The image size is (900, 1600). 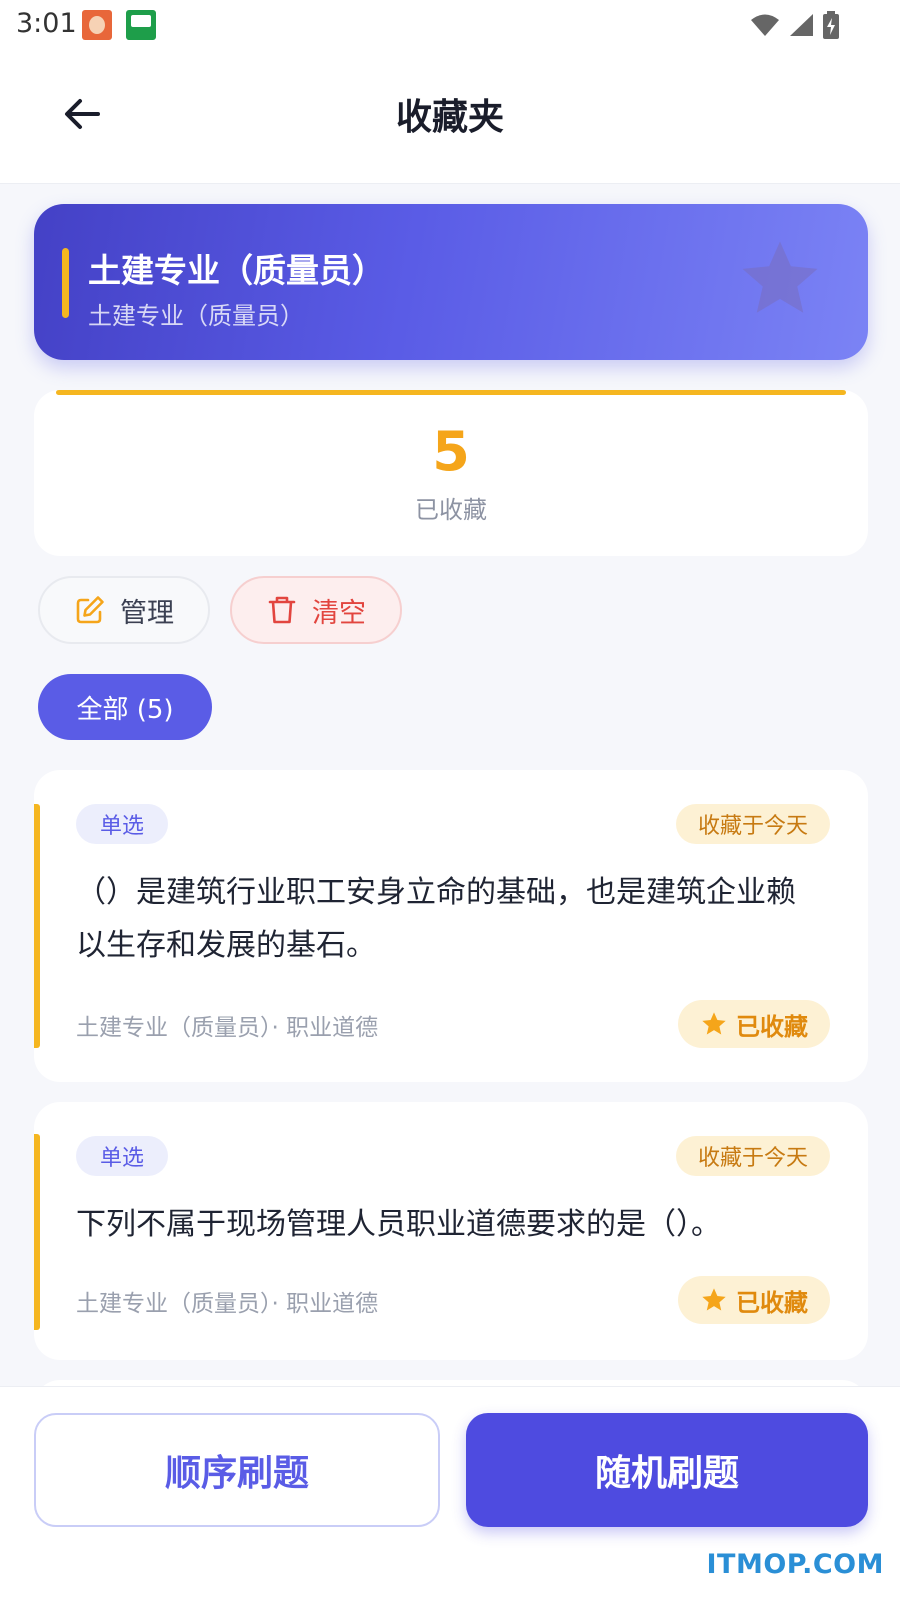 What do you see at coordinates (97, 25) in the screenshot?
I see `app-notification-icon` at bounding box center [97, 25].